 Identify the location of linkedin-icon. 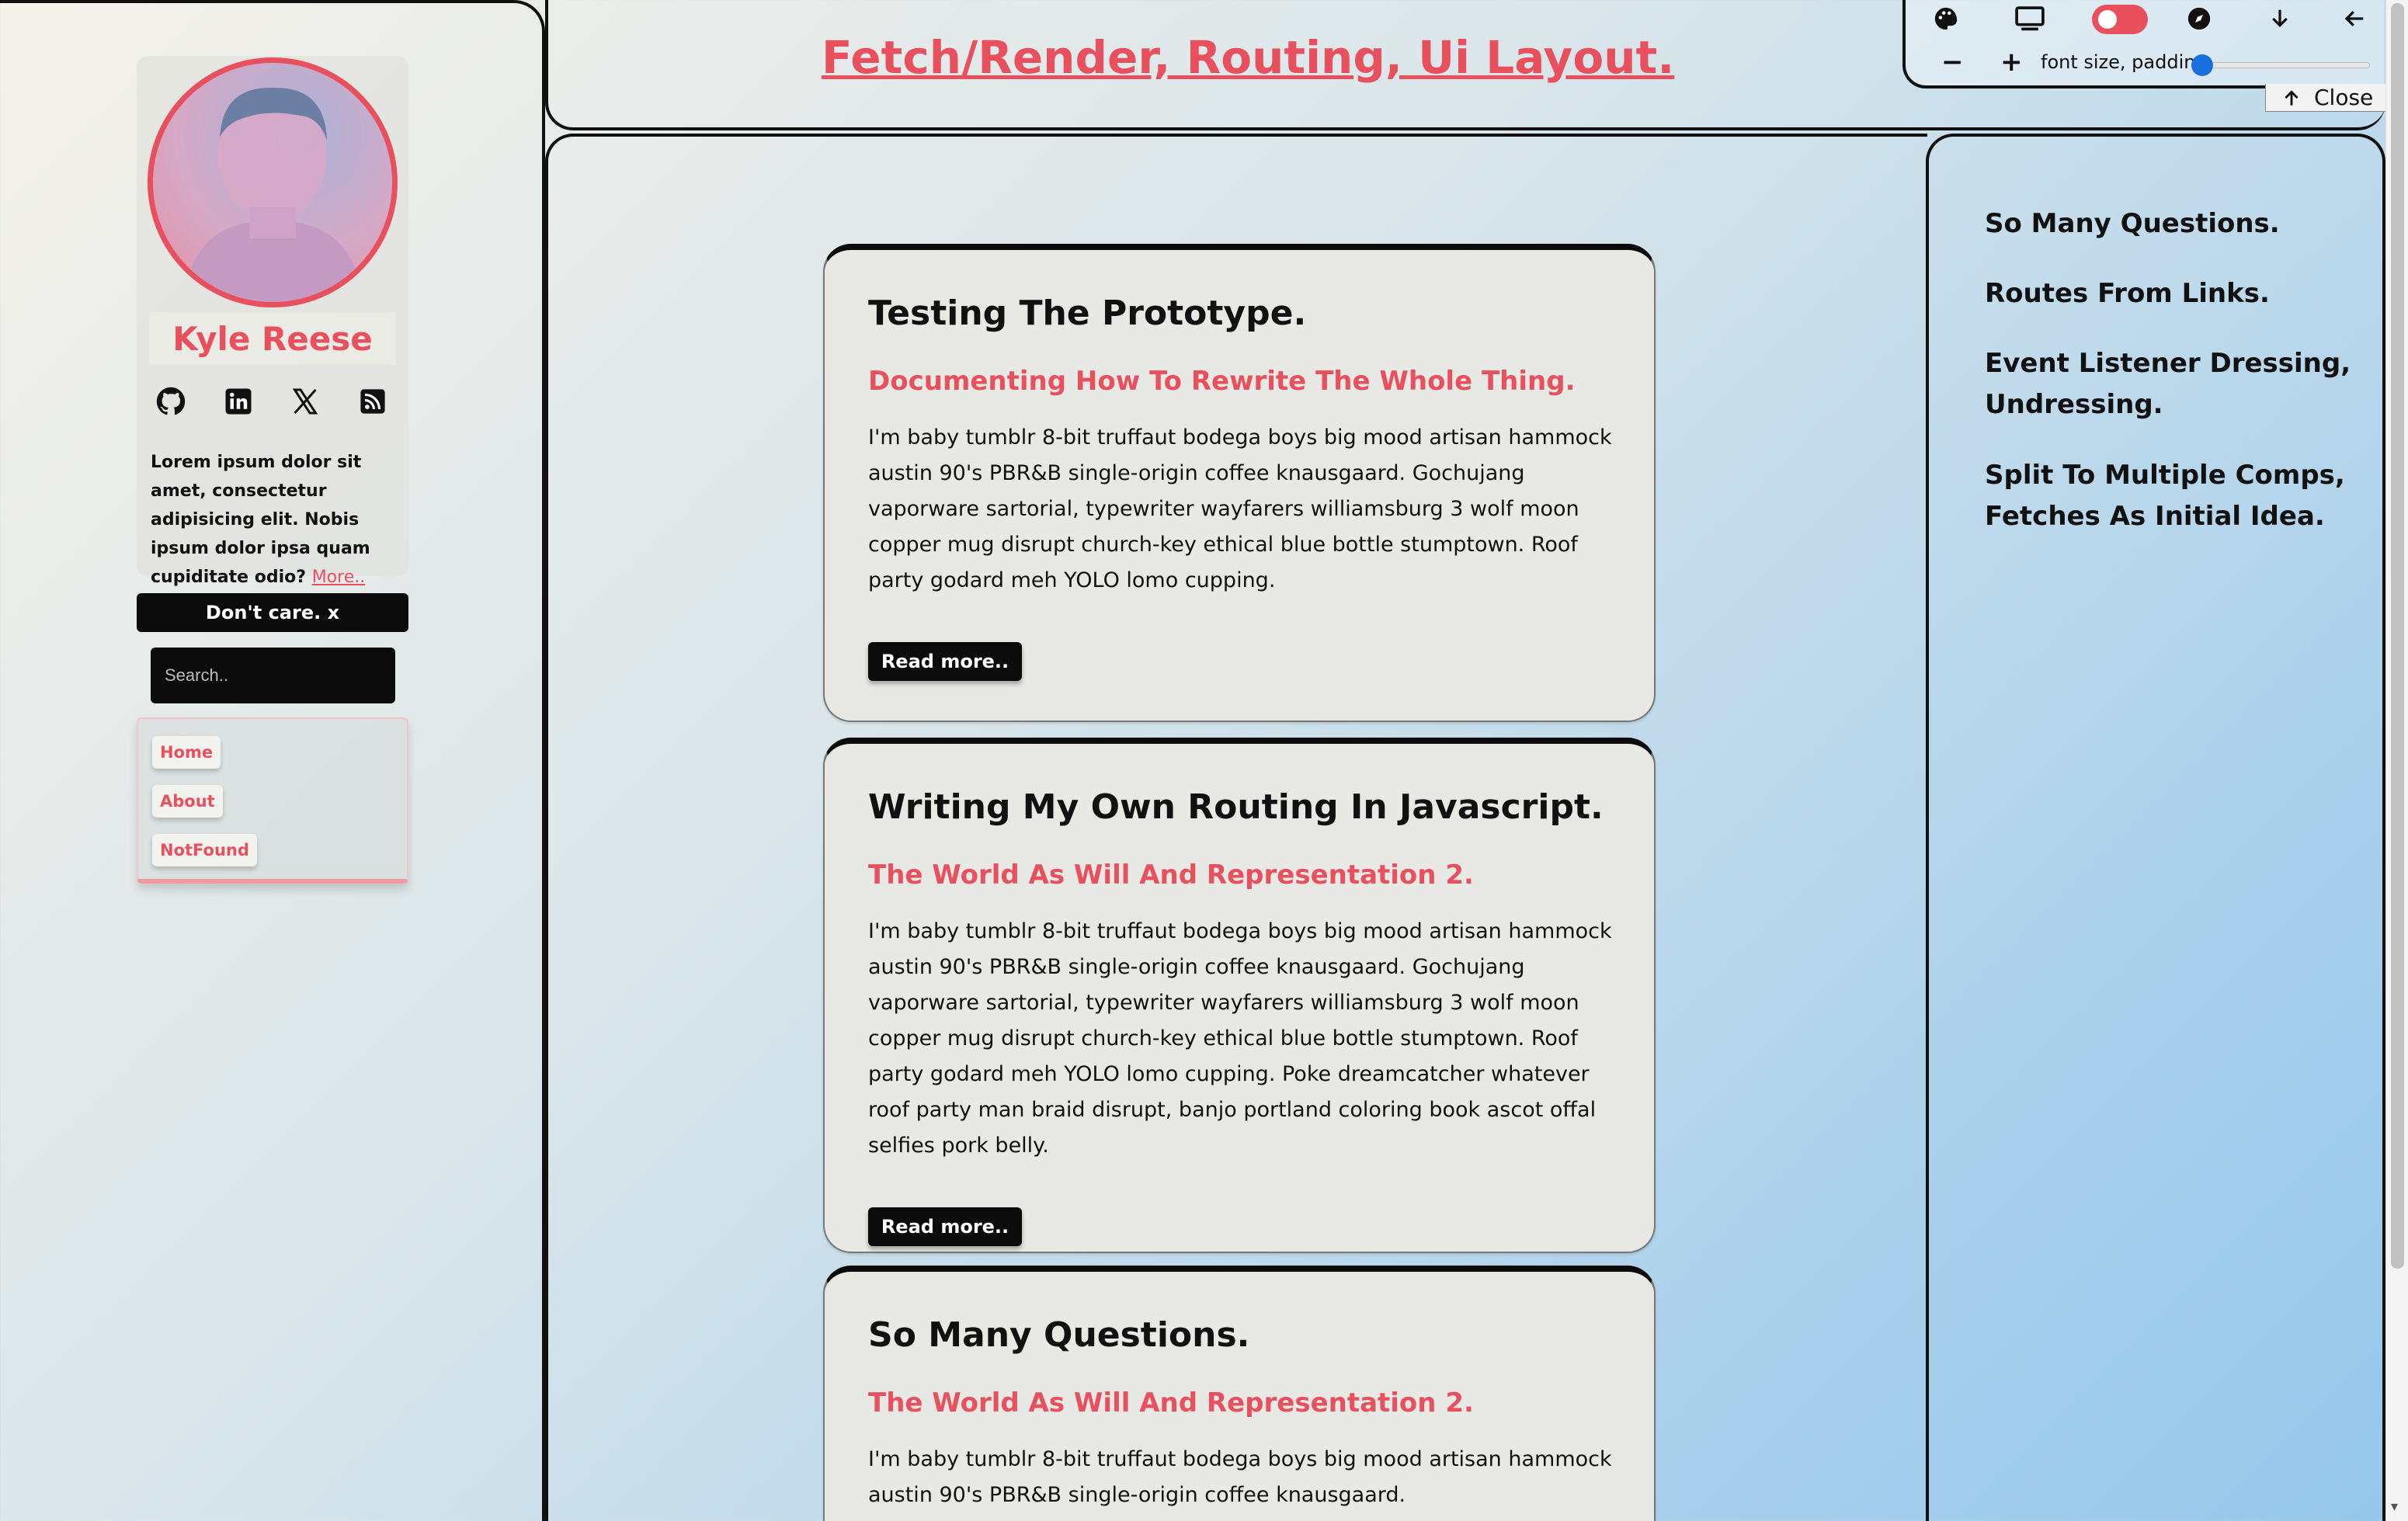
(239, 401).